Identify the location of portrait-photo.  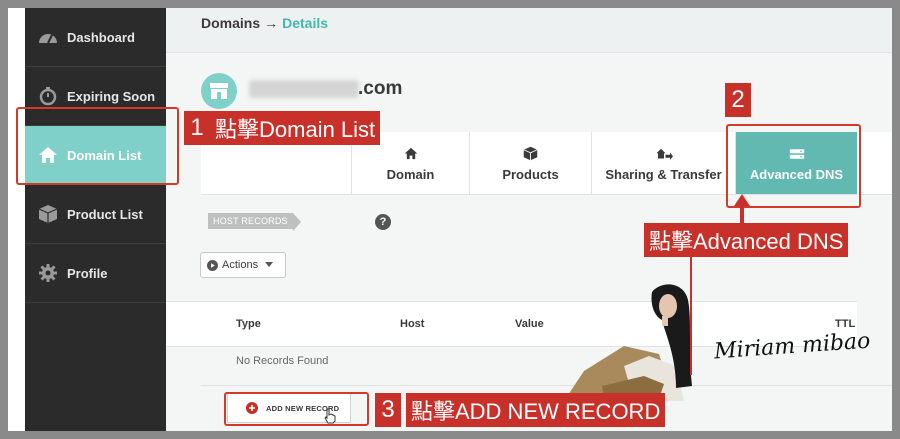
(644, 338).